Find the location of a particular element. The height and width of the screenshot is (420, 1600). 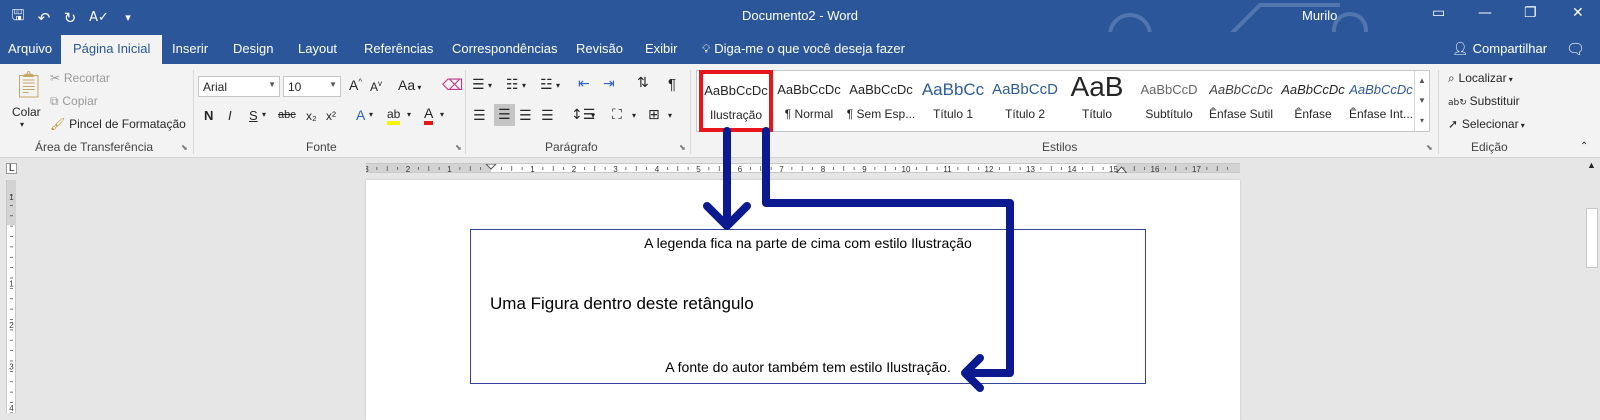

share-button: 👤︎ Compartilhar is located at coordinates (1499, 49).